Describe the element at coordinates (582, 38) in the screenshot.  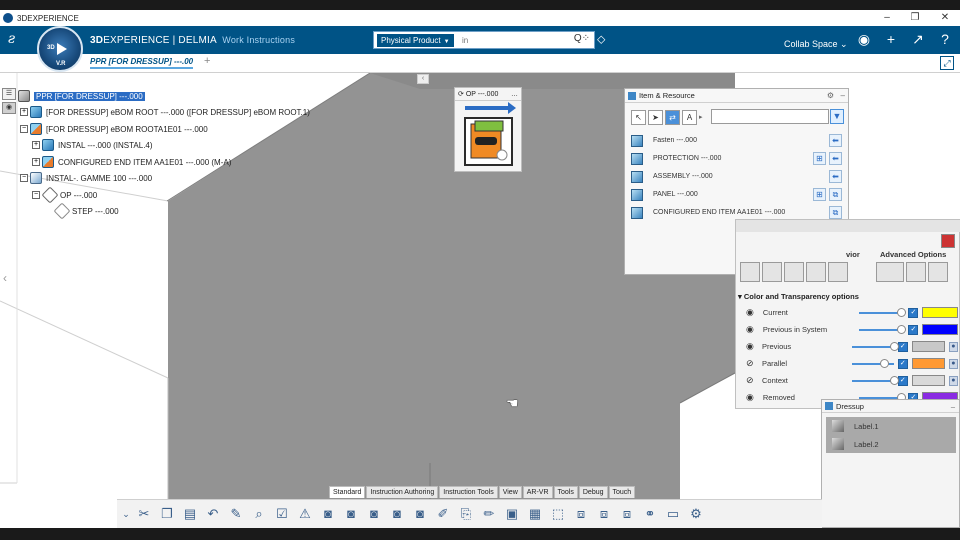
I see `search-icon: Q⁘` at that location.